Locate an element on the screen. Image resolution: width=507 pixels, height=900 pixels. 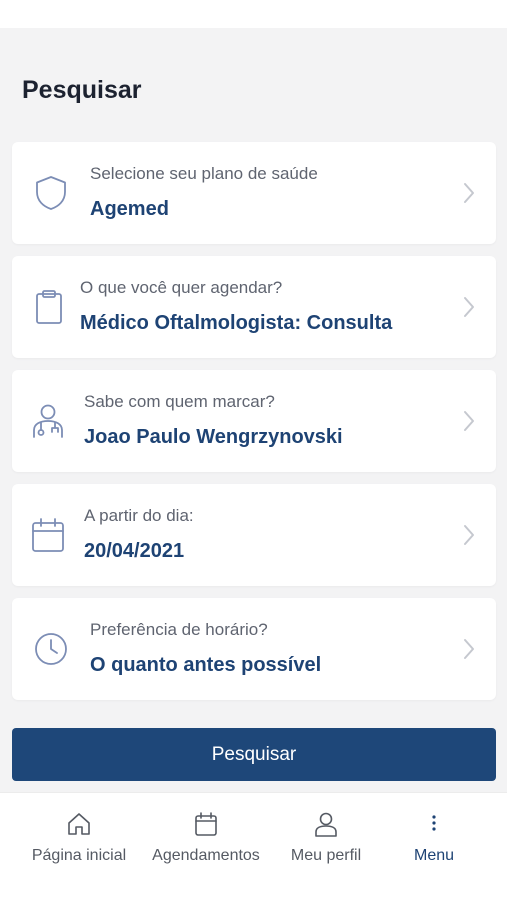
nav-item-home: Página inicial is located at coordinates (79, 838).